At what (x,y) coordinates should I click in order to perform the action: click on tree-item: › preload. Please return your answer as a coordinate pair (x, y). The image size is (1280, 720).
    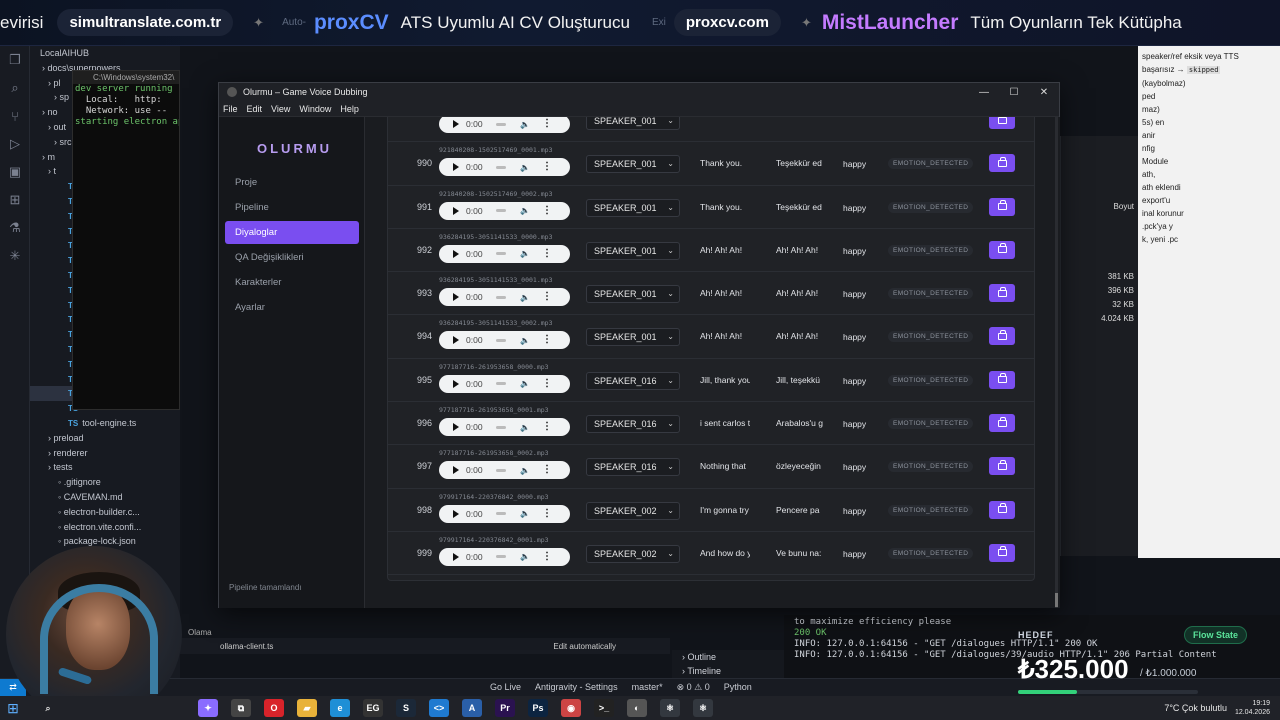
    Looking at the image, I should click on (105, 438).